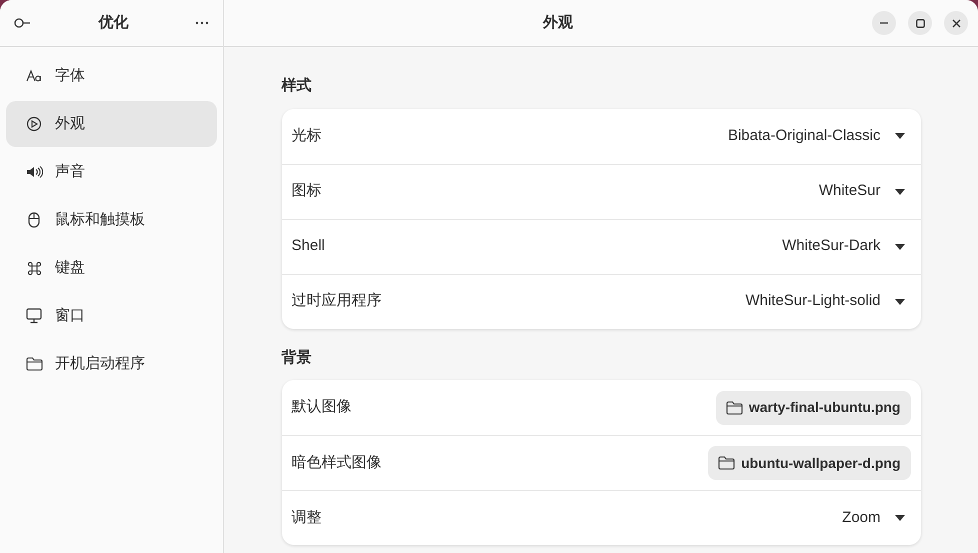 This screenshot has height=553, width=978. What do you see at coordinates (307, 518) in the screenshot?
I see `row-label: 调整` at bounding box center [307, 518].